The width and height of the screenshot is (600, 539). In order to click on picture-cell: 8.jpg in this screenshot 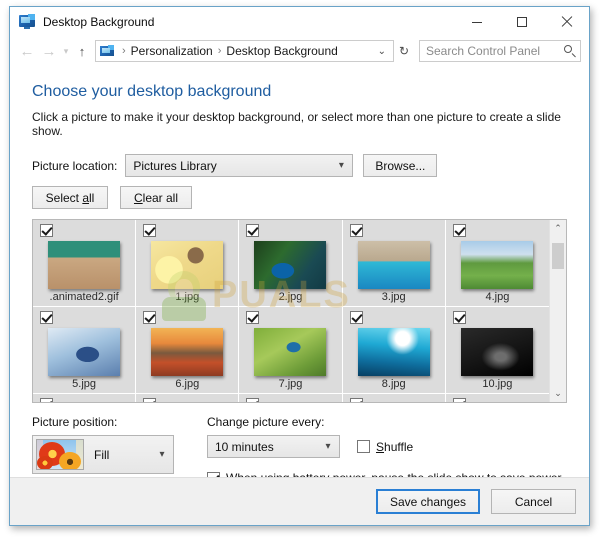, I will do `click(394, 350)`.